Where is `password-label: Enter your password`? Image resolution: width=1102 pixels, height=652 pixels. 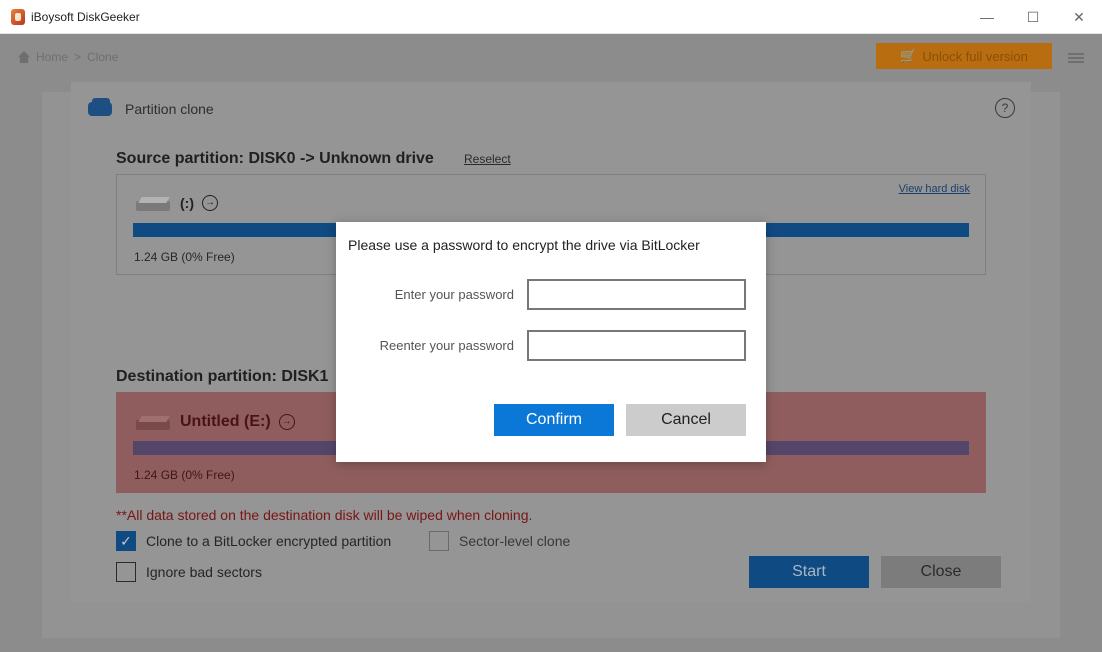 password-label: Enter your password is located at coordinates (454, 294).